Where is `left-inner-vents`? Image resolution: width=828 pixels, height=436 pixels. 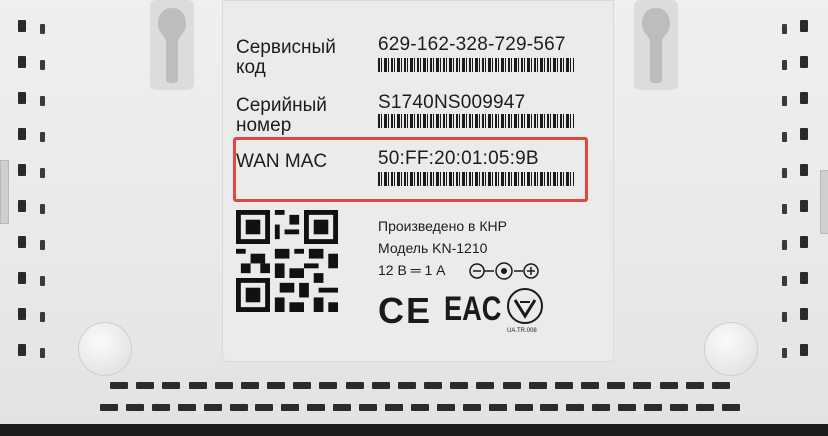
left-inner-vents is located at coordinates (45, 204).